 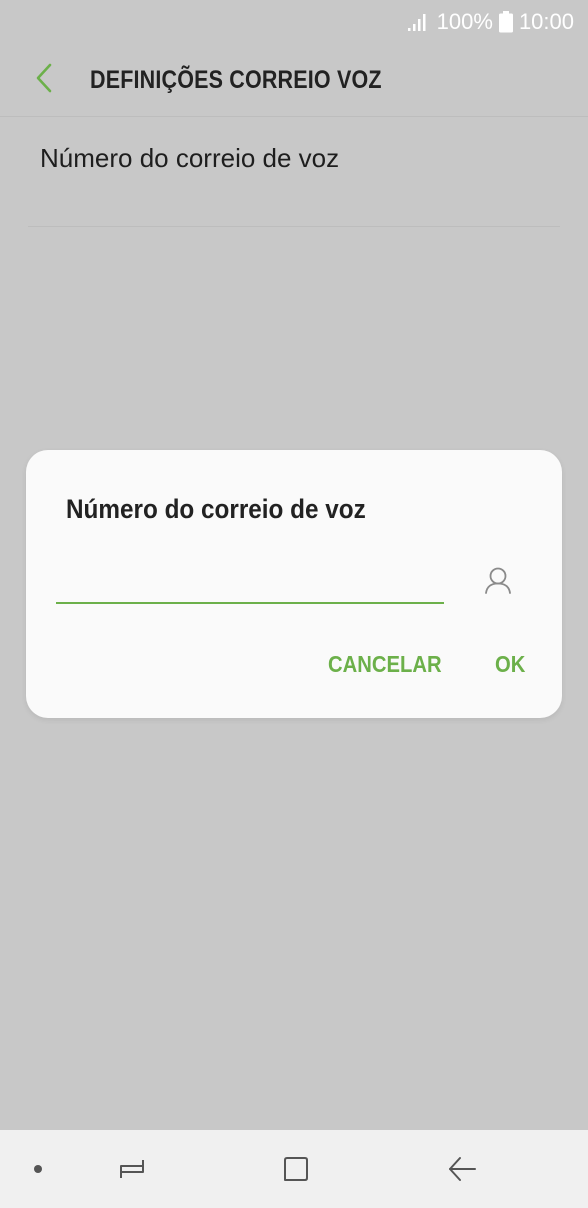 I want to click on home-icon, so click(x=296, y=1169).